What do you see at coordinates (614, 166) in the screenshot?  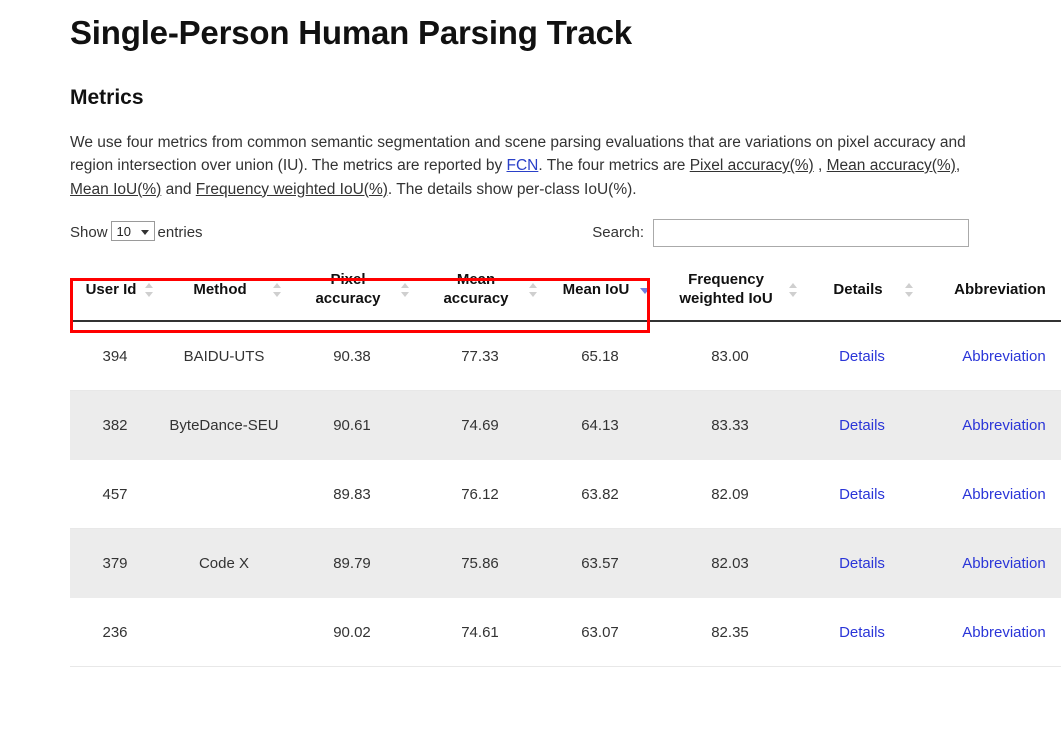 I see `intro-text-part2: . The four metrics are` at bounding box center [614, 166].